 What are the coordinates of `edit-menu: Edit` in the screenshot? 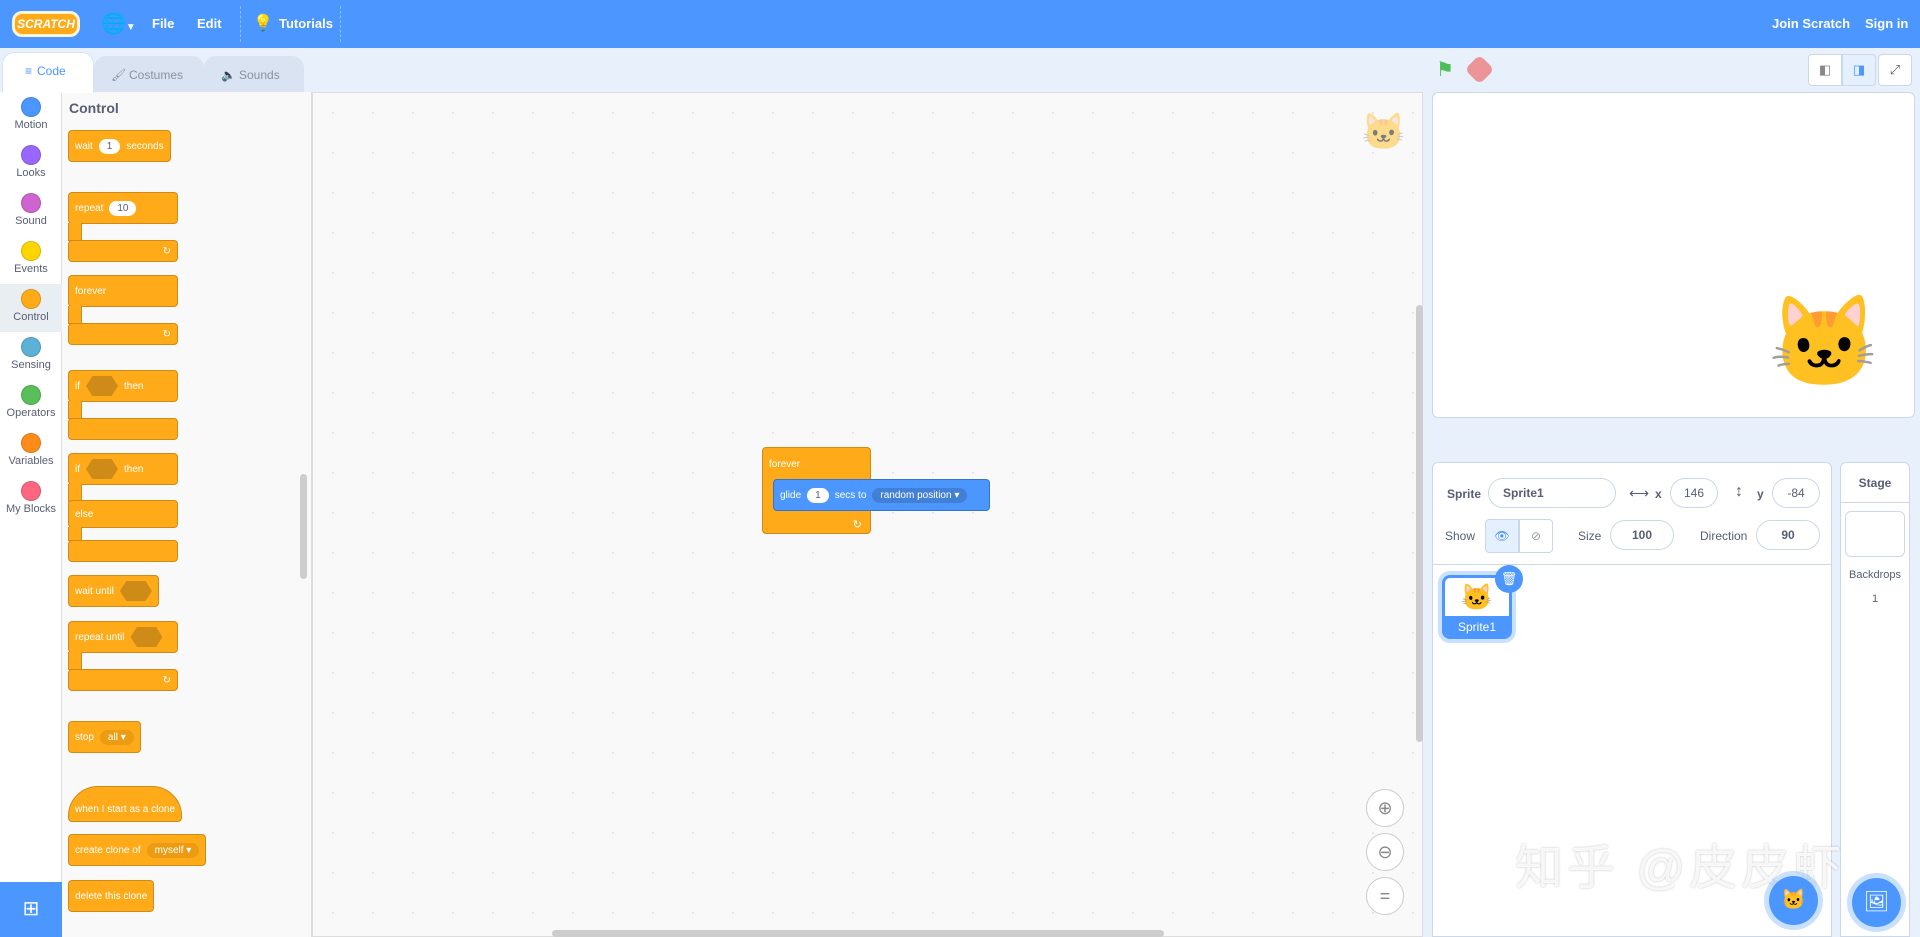 It's located at (209, 24).